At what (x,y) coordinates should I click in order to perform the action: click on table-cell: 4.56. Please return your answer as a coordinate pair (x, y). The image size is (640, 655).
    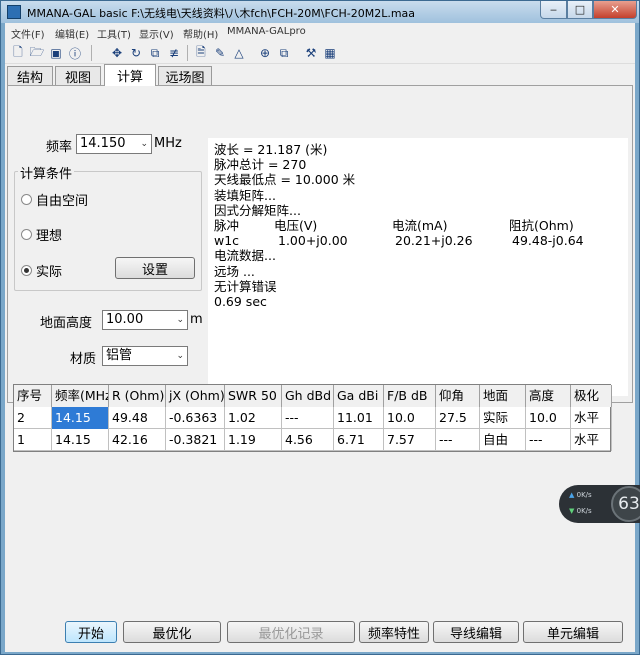
    Looking at the image, I should click on (308, 440).